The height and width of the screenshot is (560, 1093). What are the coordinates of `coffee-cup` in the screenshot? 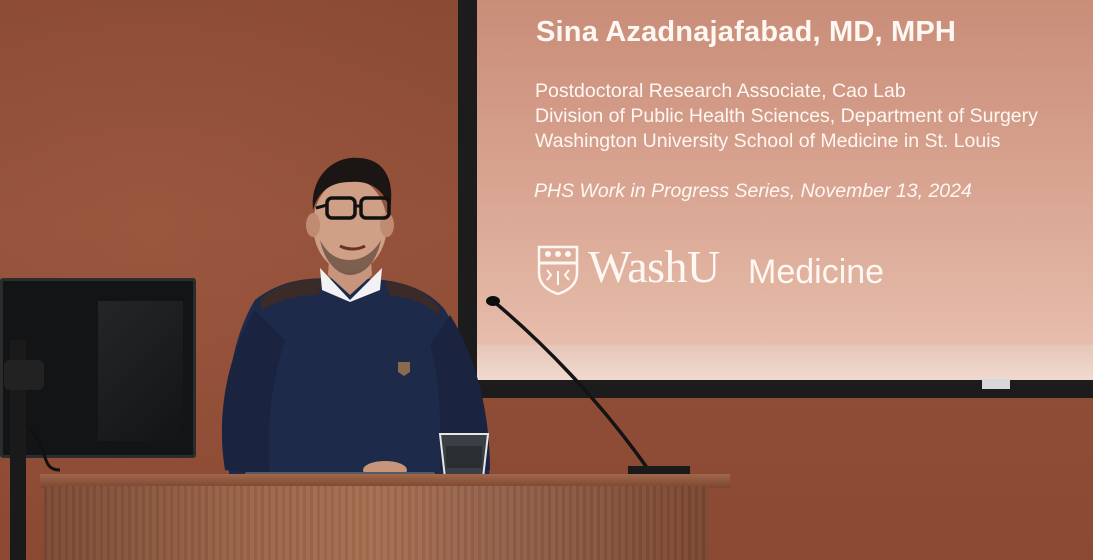 It's located at (464, 456).